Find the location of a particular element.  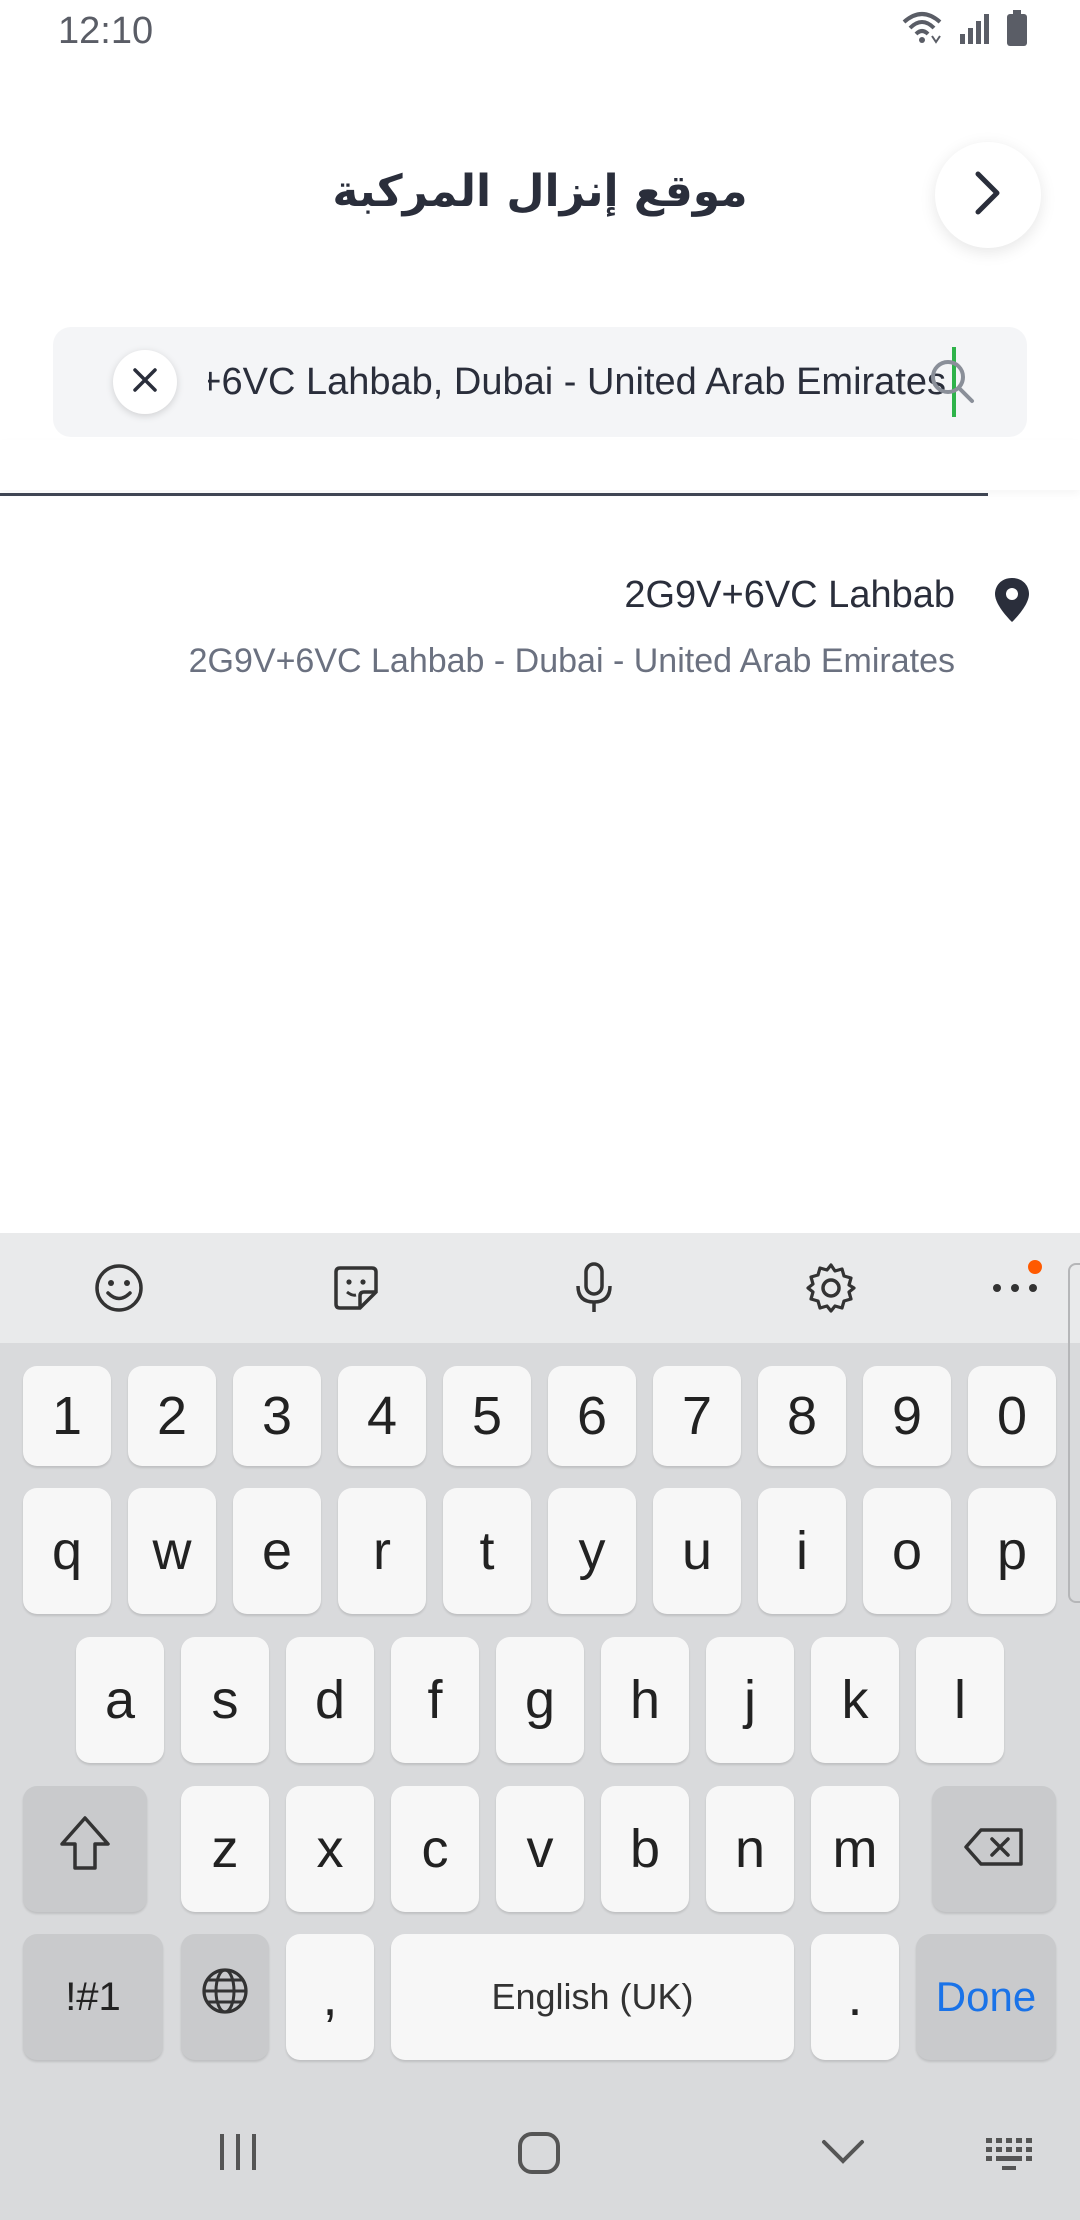

navigation-bar is located at coordinates (540, 2160).